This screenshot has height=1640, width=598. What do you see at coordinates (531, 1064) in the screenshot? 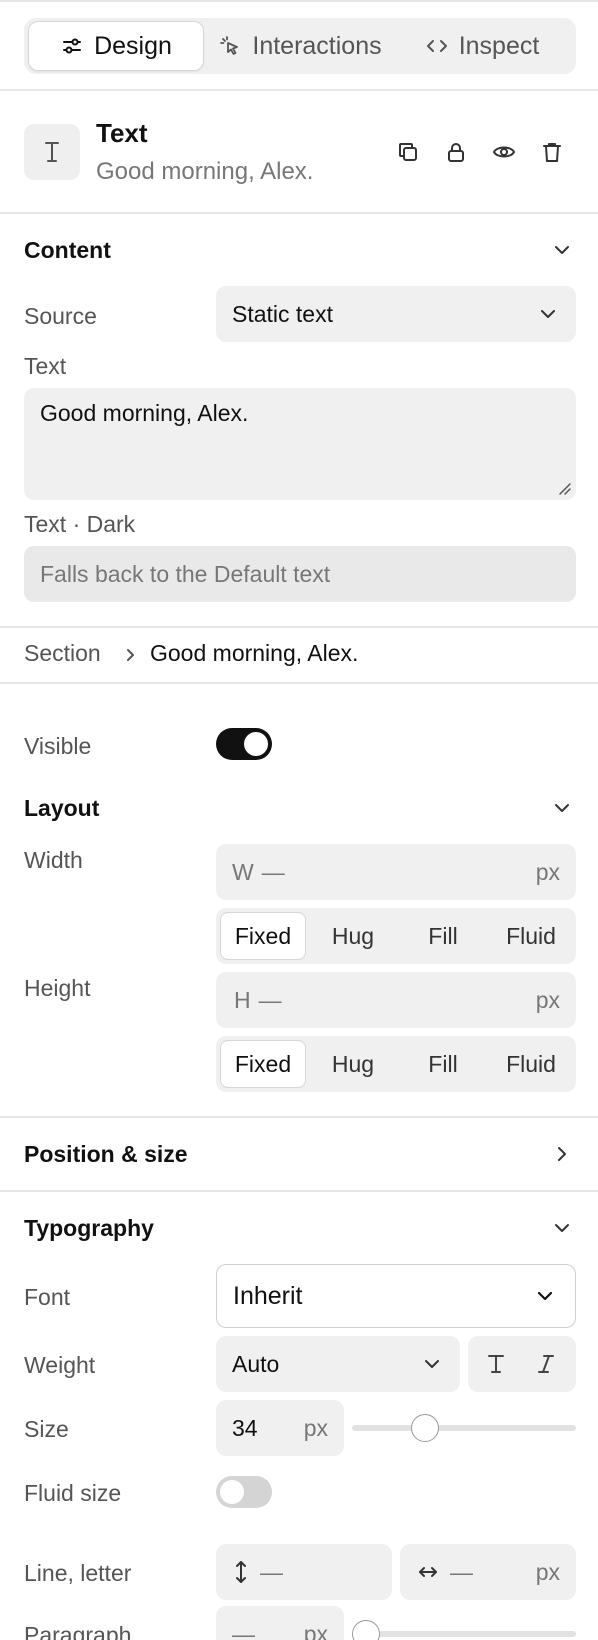
I see `height-mode-fluid: Fluid` at bounding box center [531, 1064].